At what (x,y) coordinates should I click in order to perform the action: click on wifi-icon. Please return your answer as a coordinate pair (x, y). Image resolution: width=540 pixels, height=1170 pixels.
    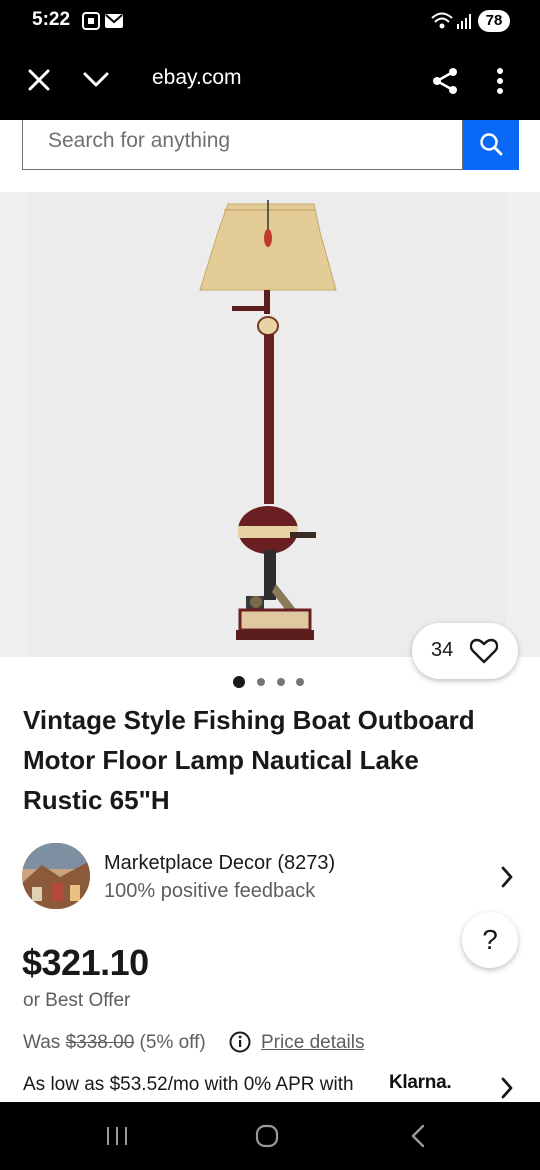
    Looking at the image, I should click on (442, 23).